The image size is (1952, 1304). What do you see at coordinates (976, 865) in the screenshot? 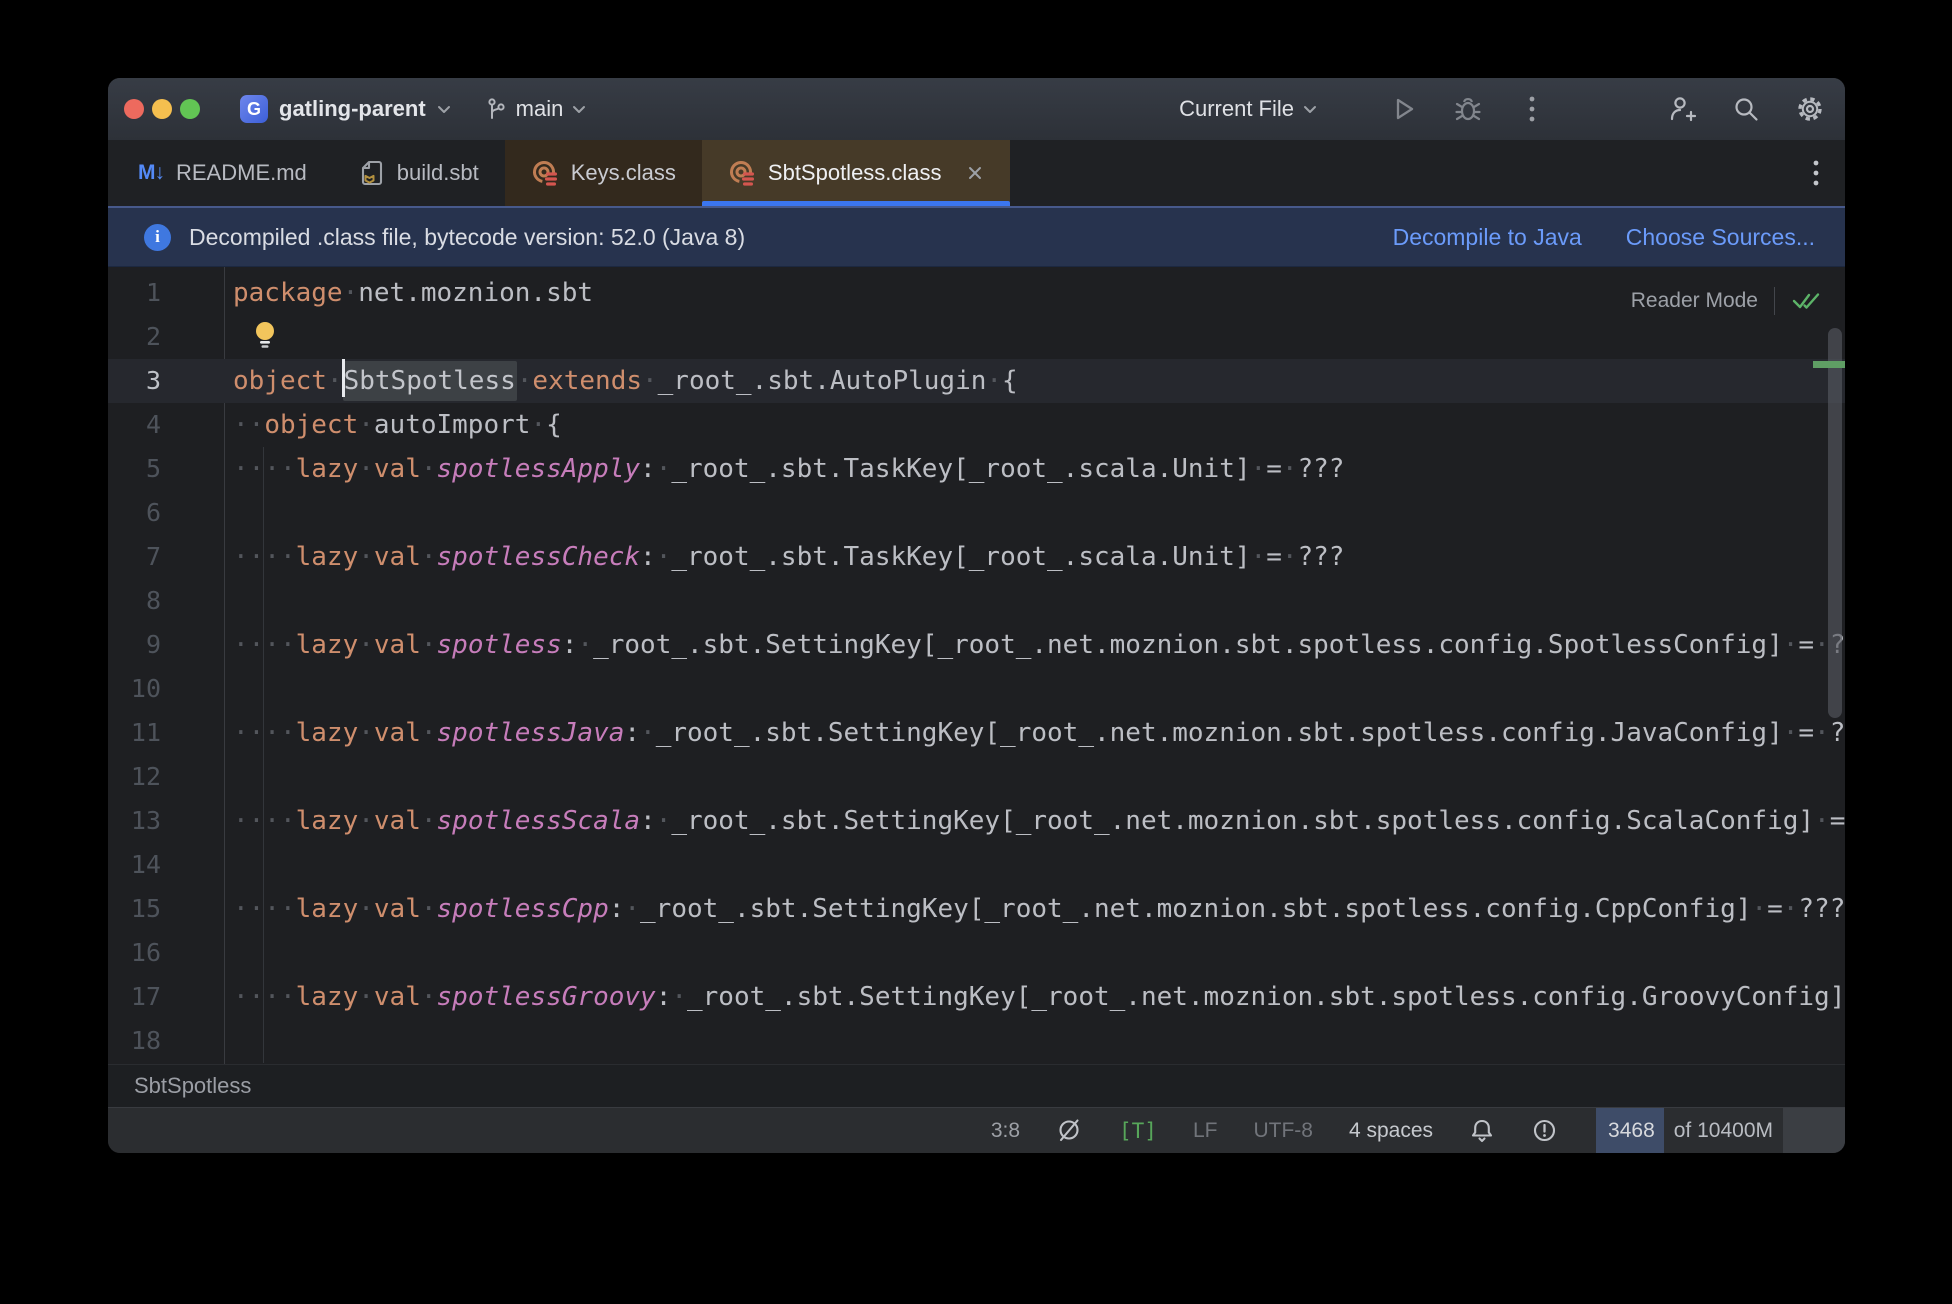
I see `code-line: 14` at bounding box center [976, 865].